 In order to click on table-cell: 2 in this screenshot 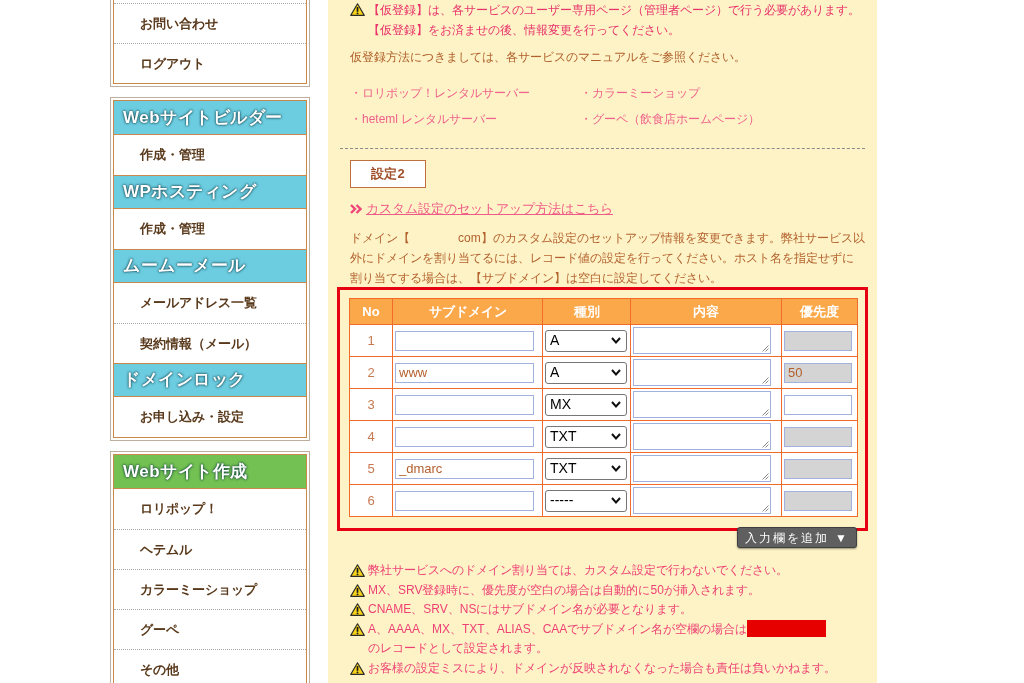, I will do `click(371, 372)`.